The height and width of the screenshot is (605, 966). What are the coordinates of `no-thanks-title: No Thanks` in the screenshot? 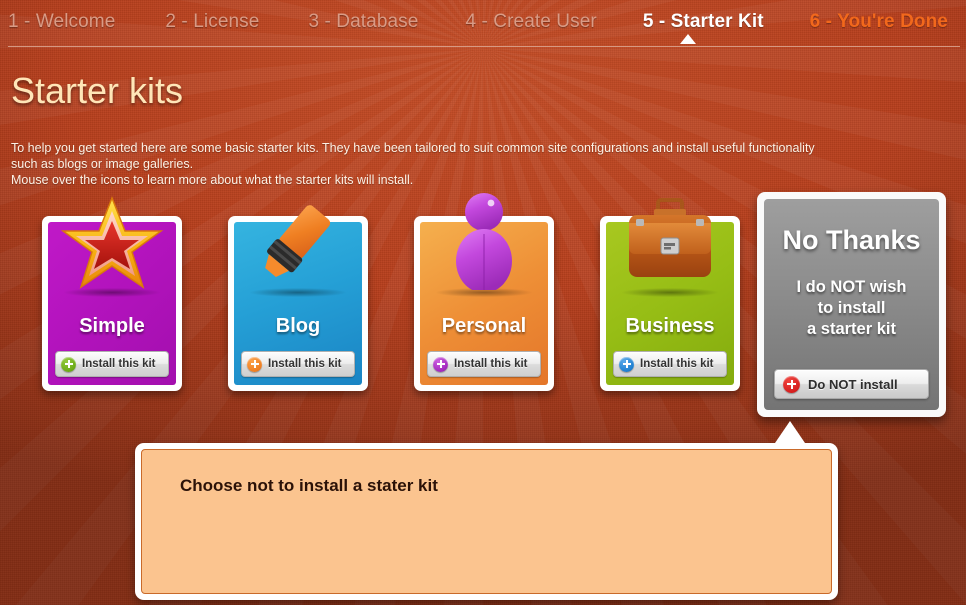 It's located at (851, 240).